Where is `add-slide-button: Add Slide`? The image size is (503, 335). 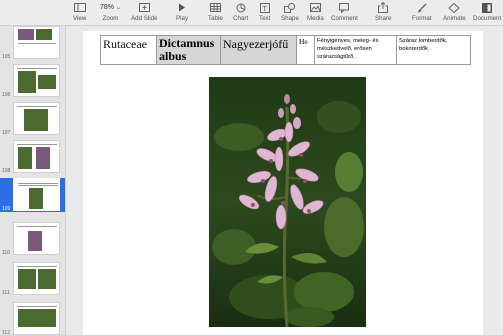 add-slide-button: Add Slide is located at coordinates (144, 12).